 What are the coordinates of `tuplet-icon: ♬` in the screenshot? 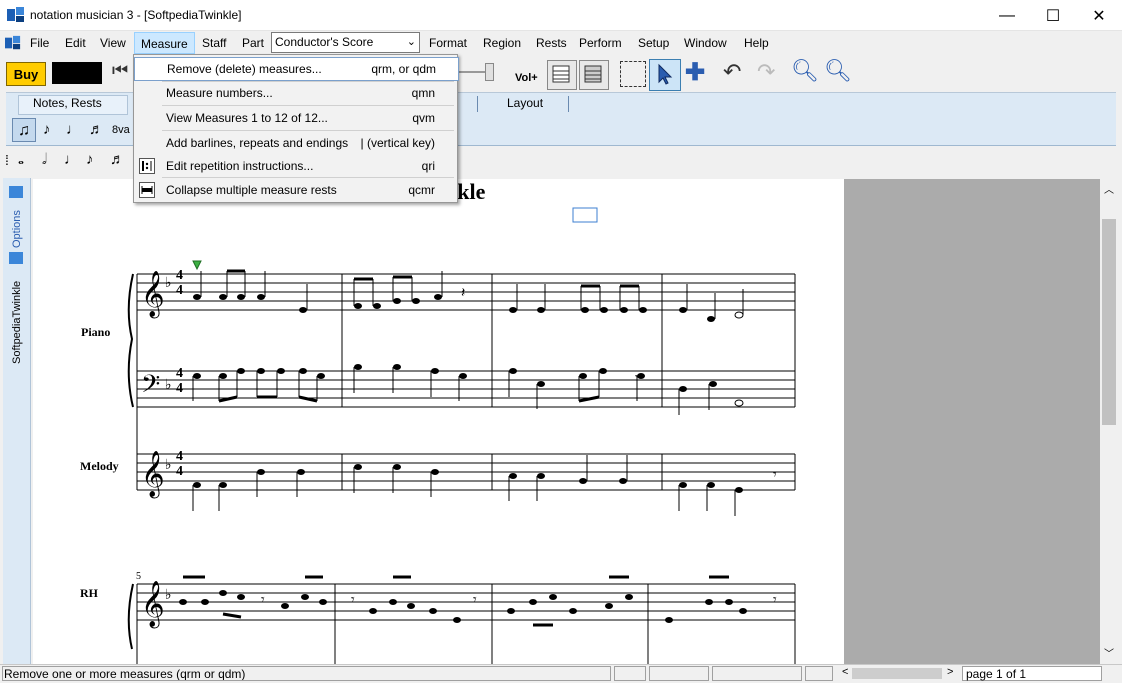 It's located at (96, 129).